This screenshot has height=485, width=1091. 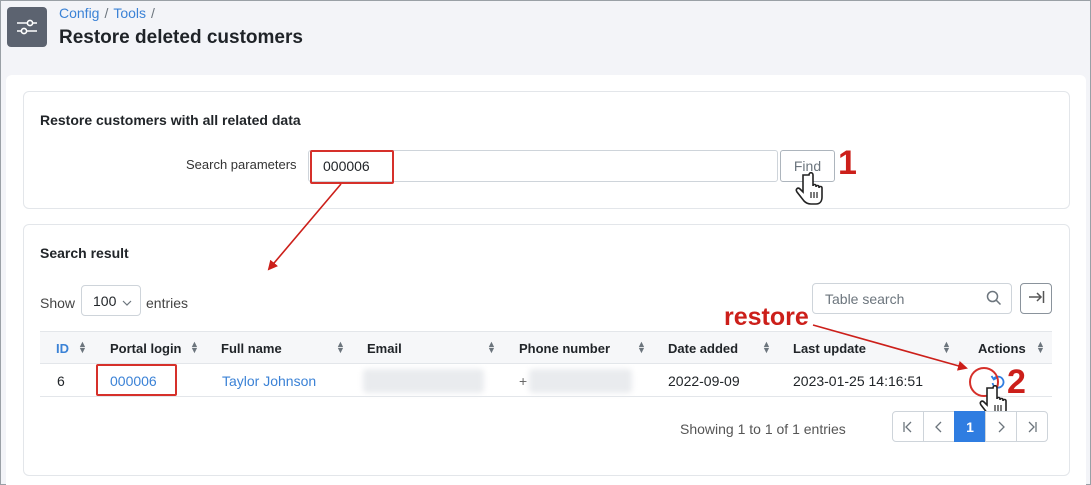 I want to click on annotation-step-1: 1, so click(x=847, y=163).